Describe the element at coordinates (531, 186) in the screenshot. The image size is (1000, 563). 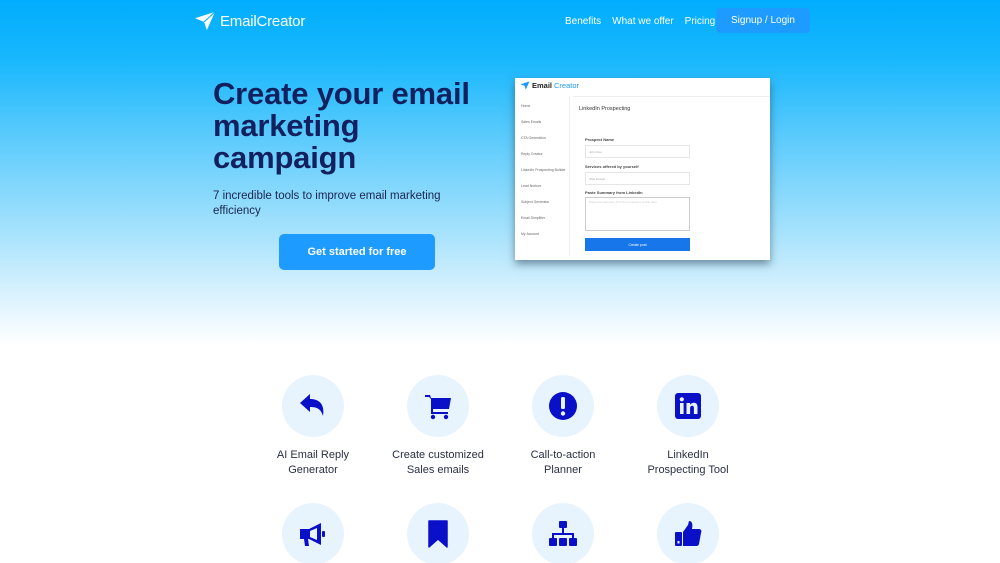
I see `mockup-sidebar-item: Lead Nurture` at that location.